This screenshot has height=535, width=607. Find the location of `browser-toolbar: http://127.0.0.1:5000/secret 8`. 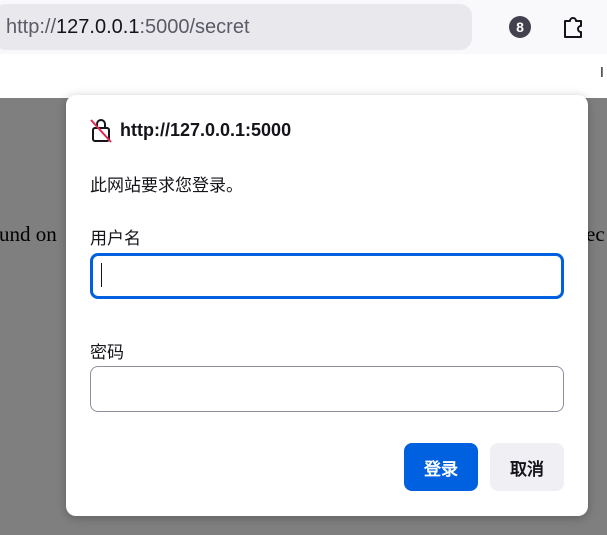

browser-toolbar: http://127.0.0.1:5000/secret 8 is located at coordinates (303, 27).